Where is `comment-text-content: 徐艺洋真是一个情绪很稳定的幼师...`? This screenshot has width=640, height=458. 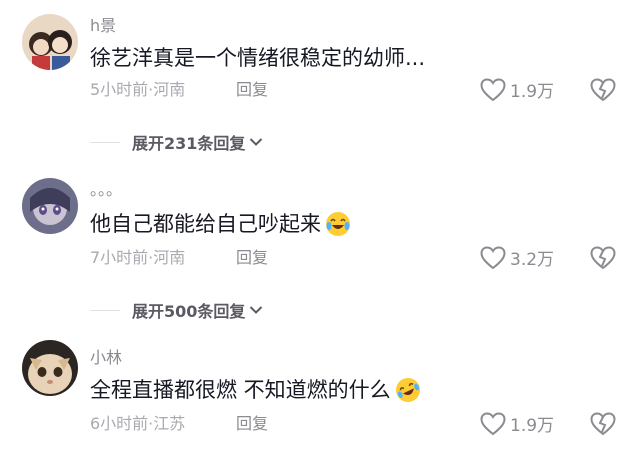
comment-text-content: 徐艺洋真是一个情绪很稳定的幼师... is located at coordinates (258, 58).